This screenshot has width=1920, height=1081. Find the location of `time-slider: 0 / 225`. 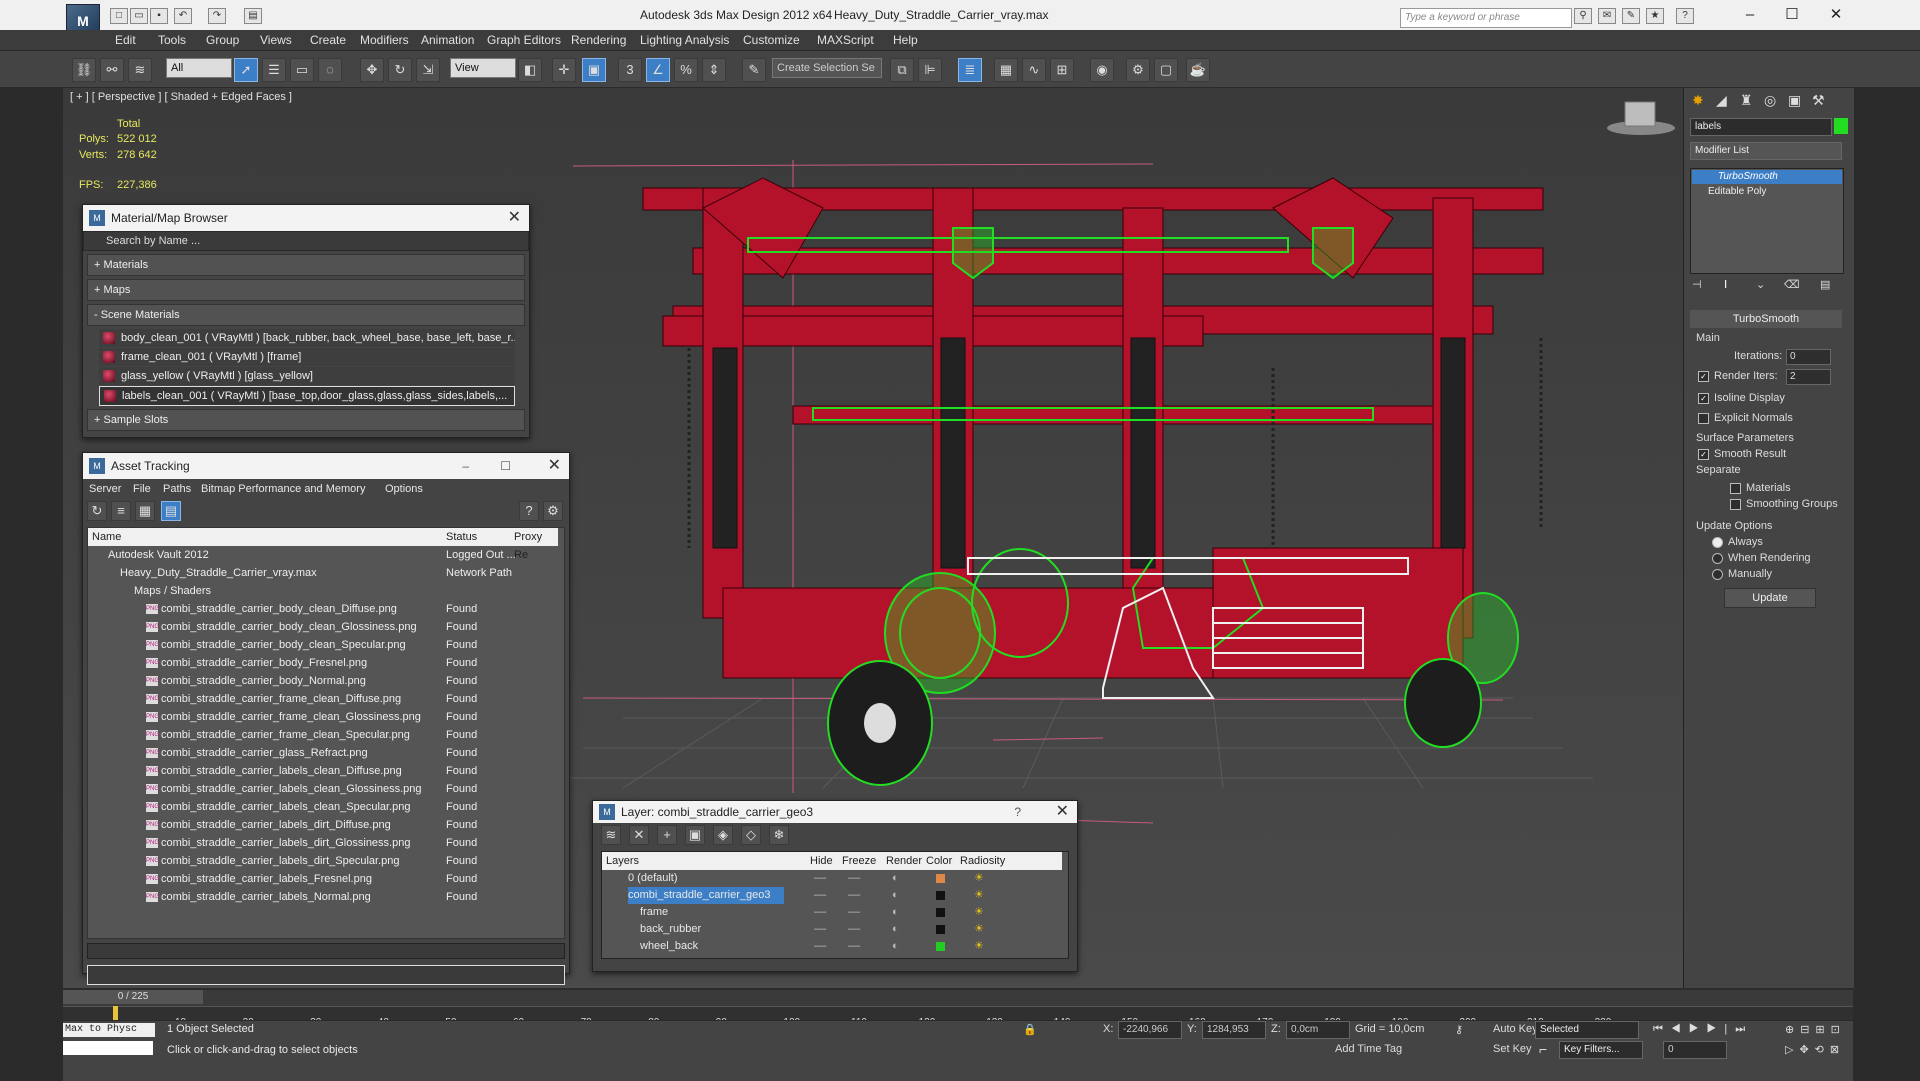

time-slider: 0 / 225 is located at coordinates (958, 1005).